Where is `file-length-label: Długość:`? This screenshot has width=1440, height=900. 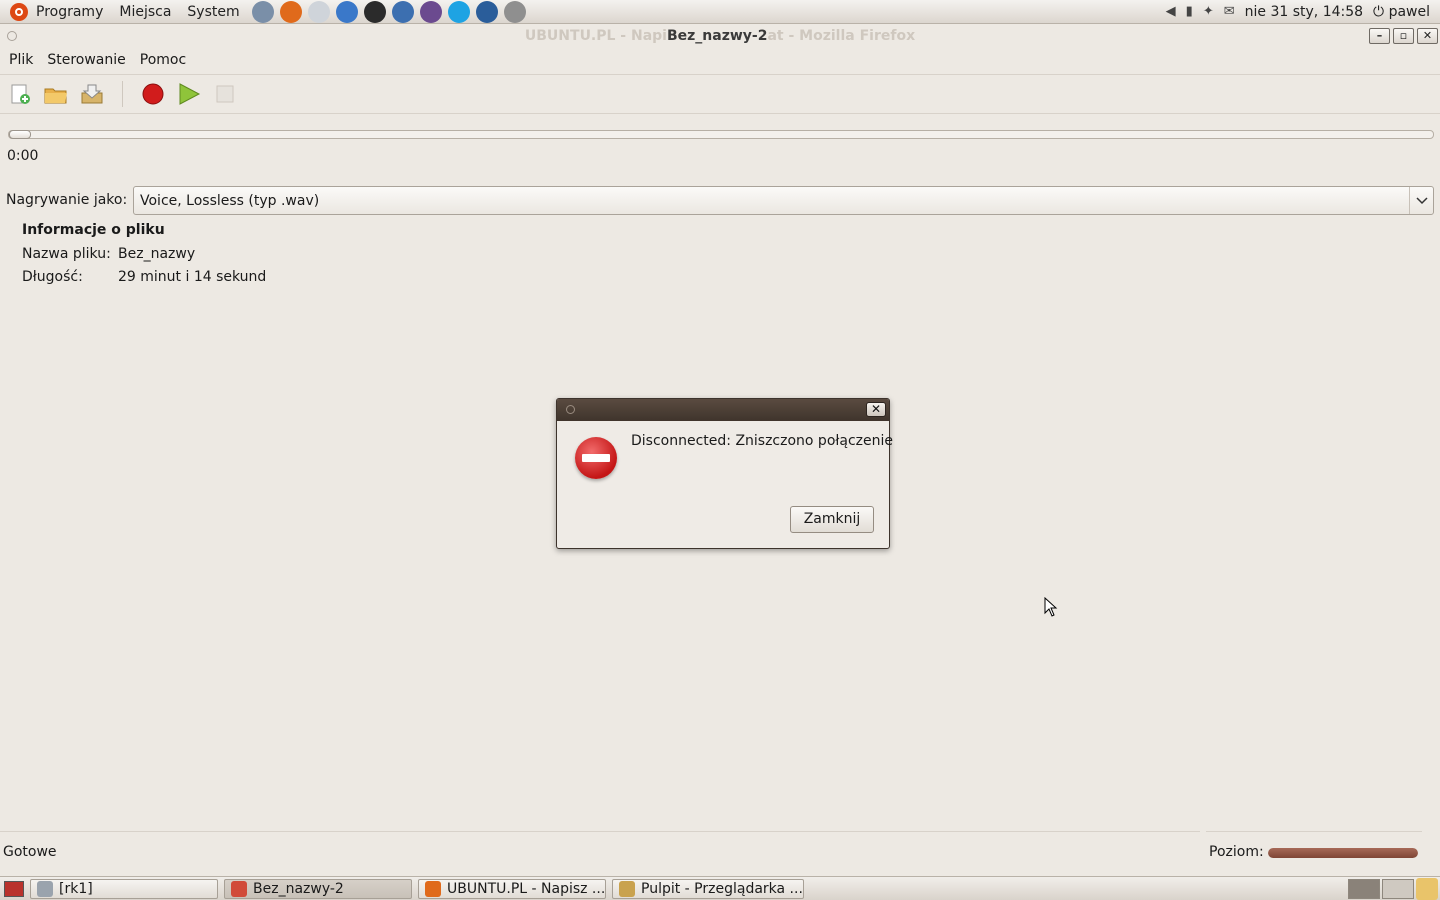
file-length-label: Długość: is located at coordinates (52, 277).